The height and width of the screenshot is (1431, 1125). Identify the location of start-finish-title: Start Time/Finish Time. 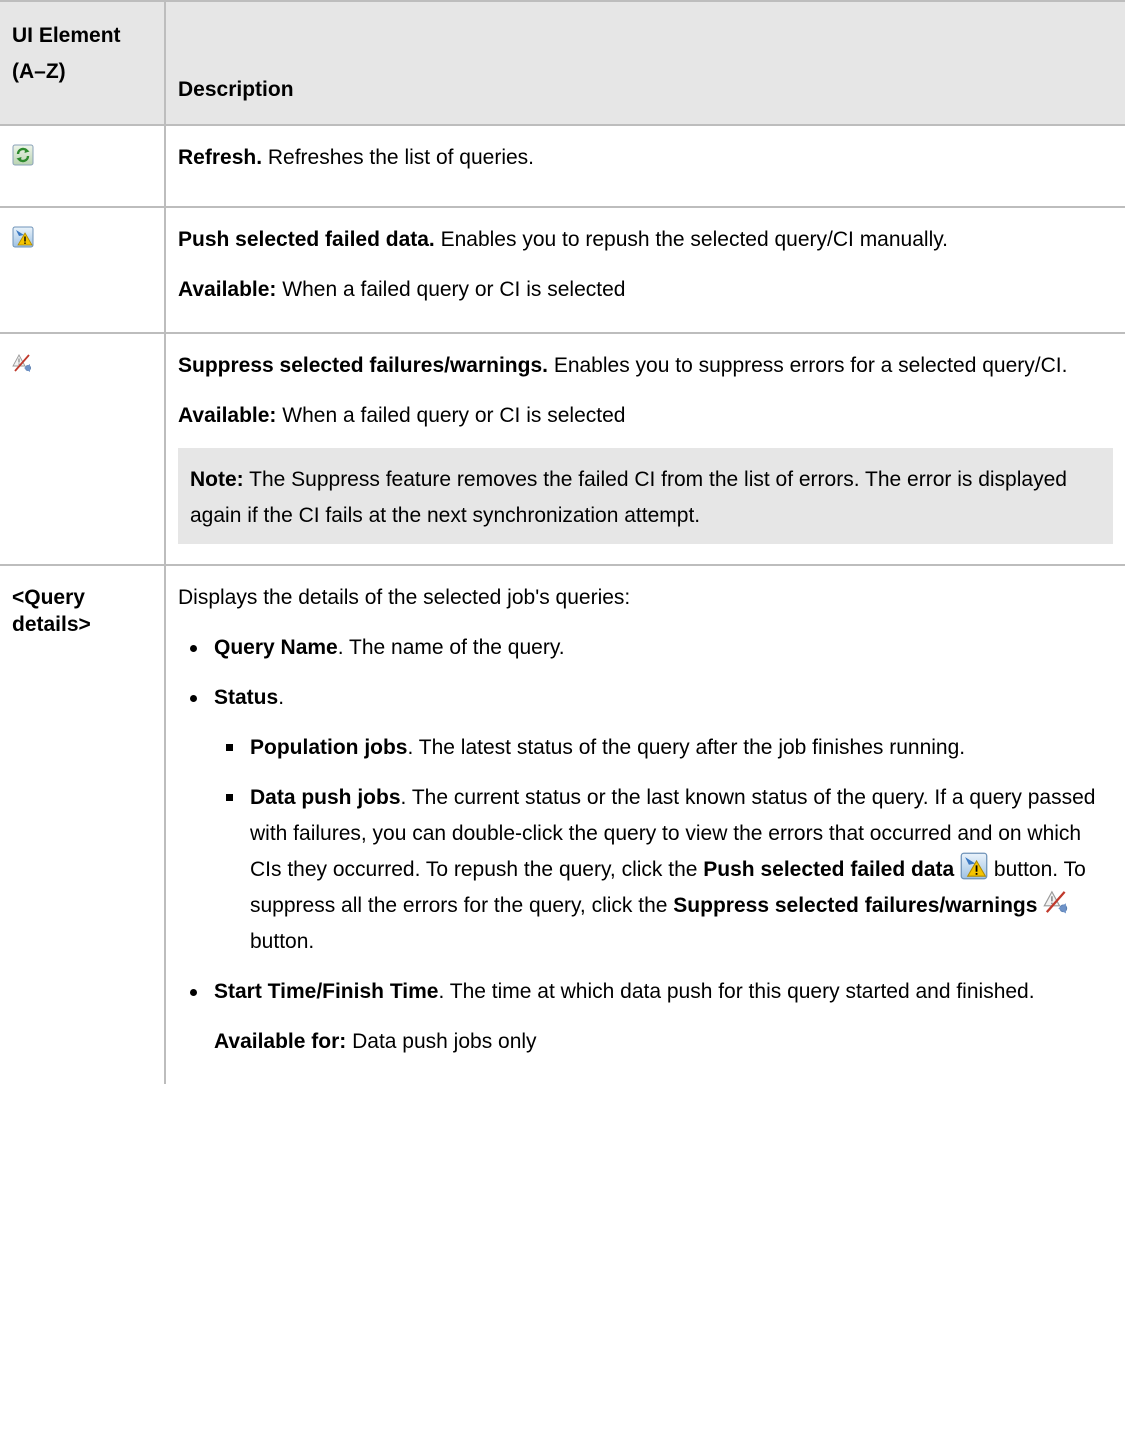
(326, 991).